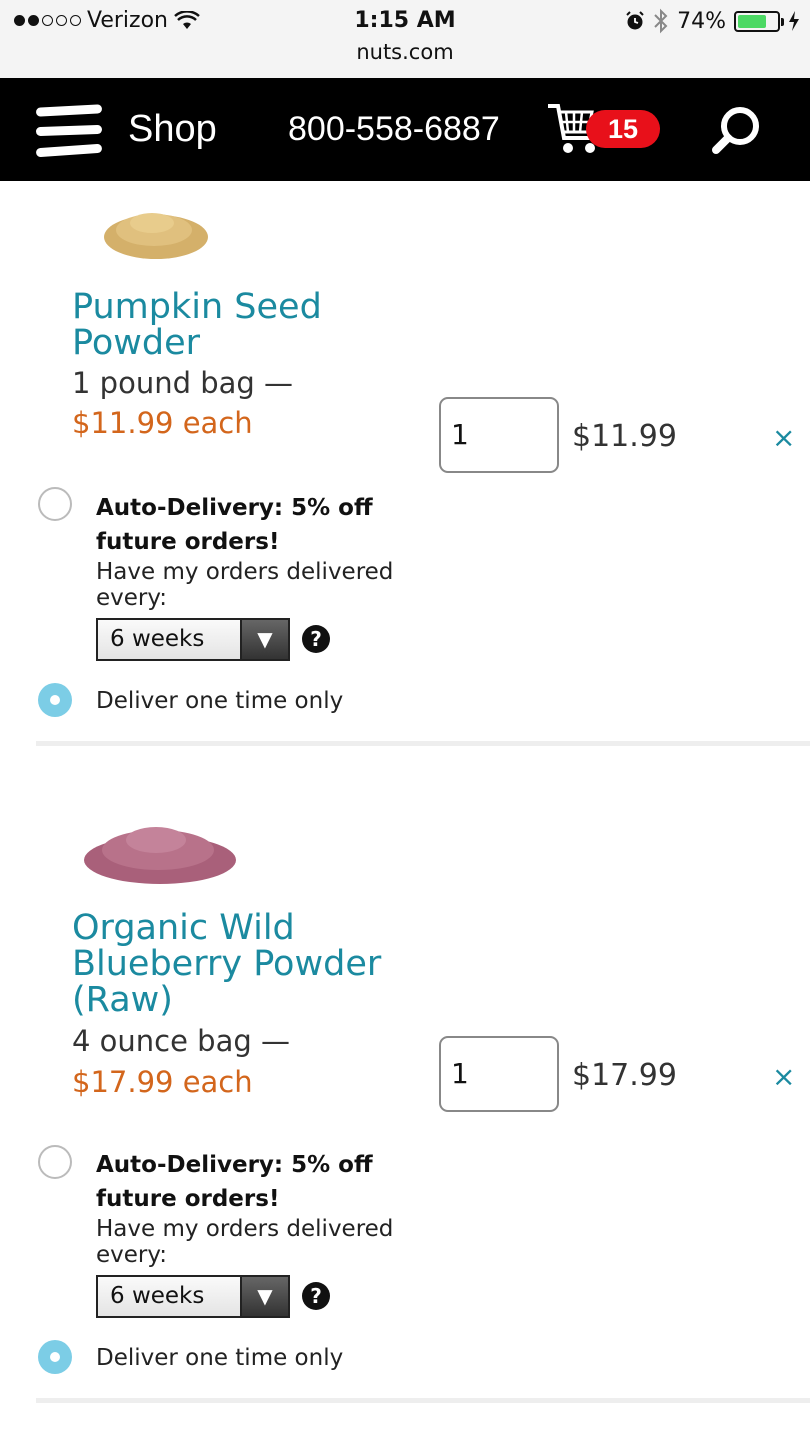 The image size is (810, 1440). I want to click on site-header: Shop 800-558-6887 15, so click(405, 129).